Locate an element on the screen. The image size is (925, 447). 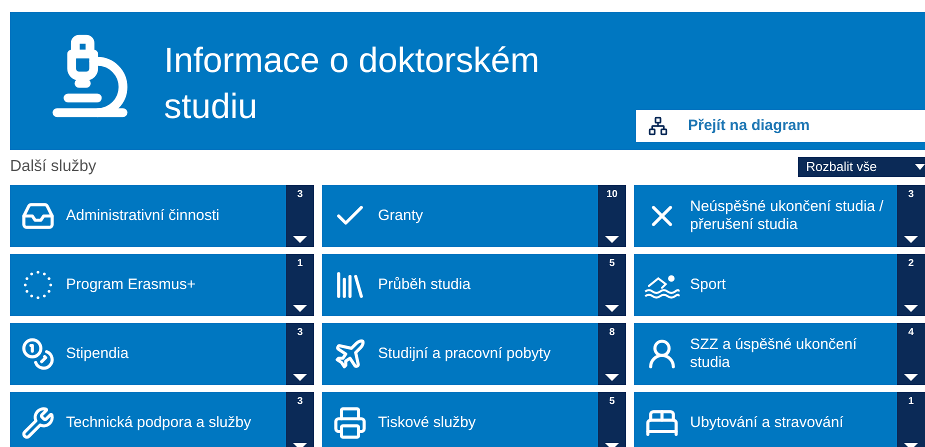
section-title: Další služby is located at coordinates (53, 167).